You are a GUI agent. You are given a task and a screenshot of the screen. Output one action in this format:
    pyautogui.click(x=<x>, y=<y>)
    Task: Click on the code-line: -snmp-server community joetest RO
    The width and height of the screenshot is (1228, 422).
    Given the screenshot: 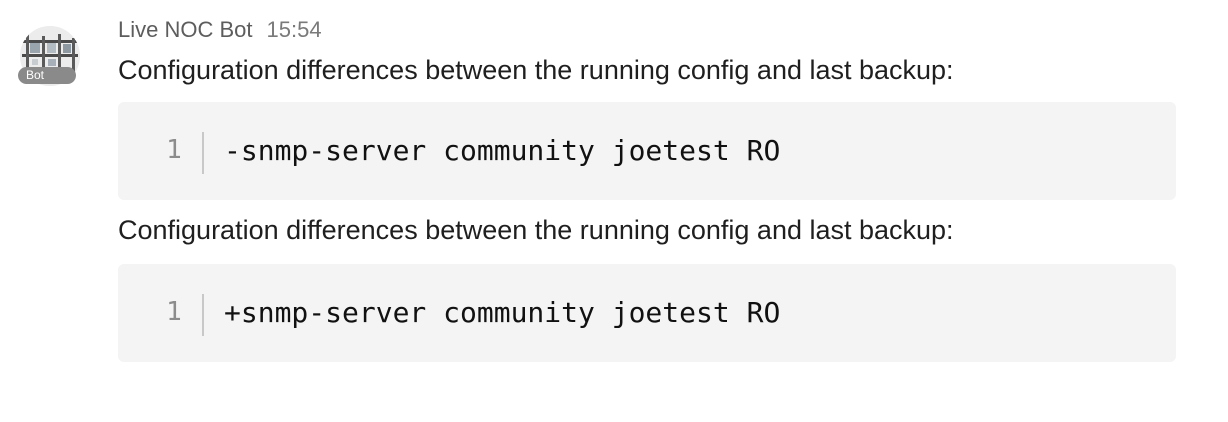 What is the action you would take?
    pyautogui.click(x=502, y=150)
    